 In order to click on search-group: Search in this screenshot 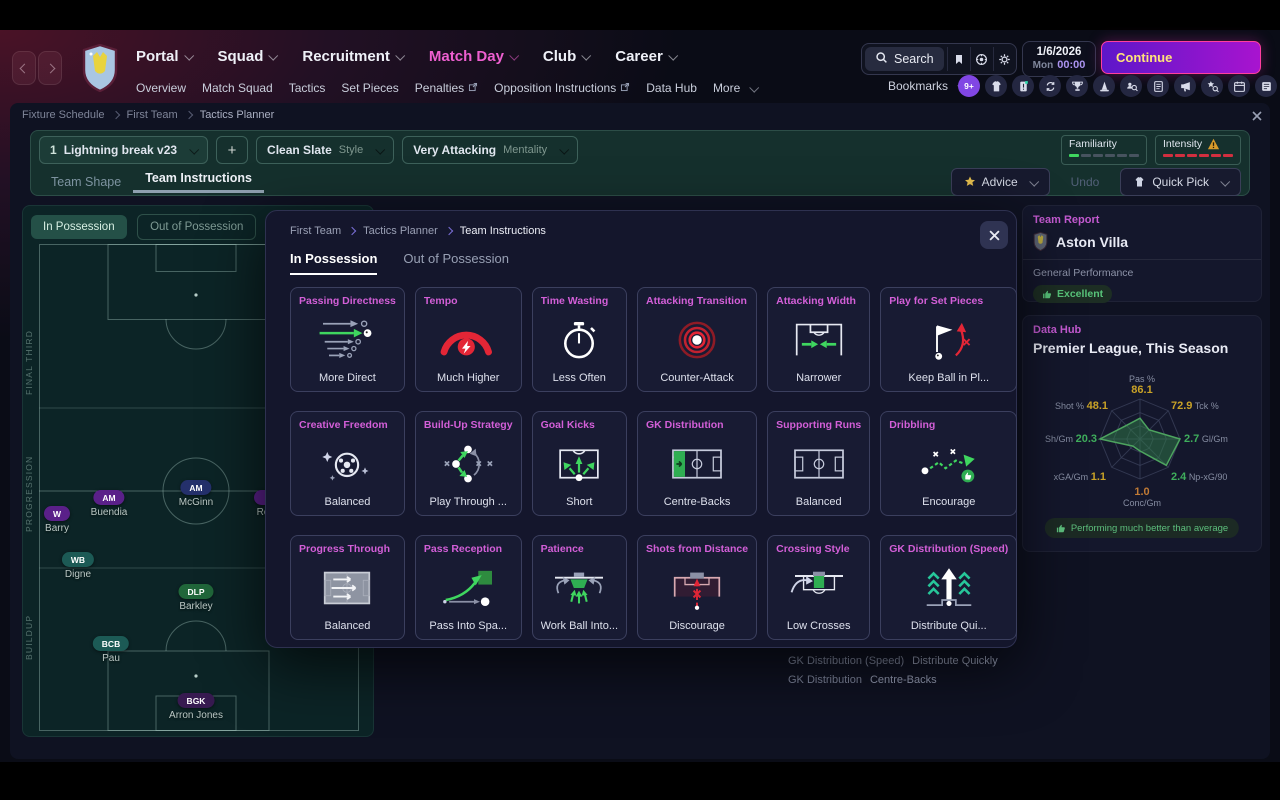, I will do `click(939, 59)`.